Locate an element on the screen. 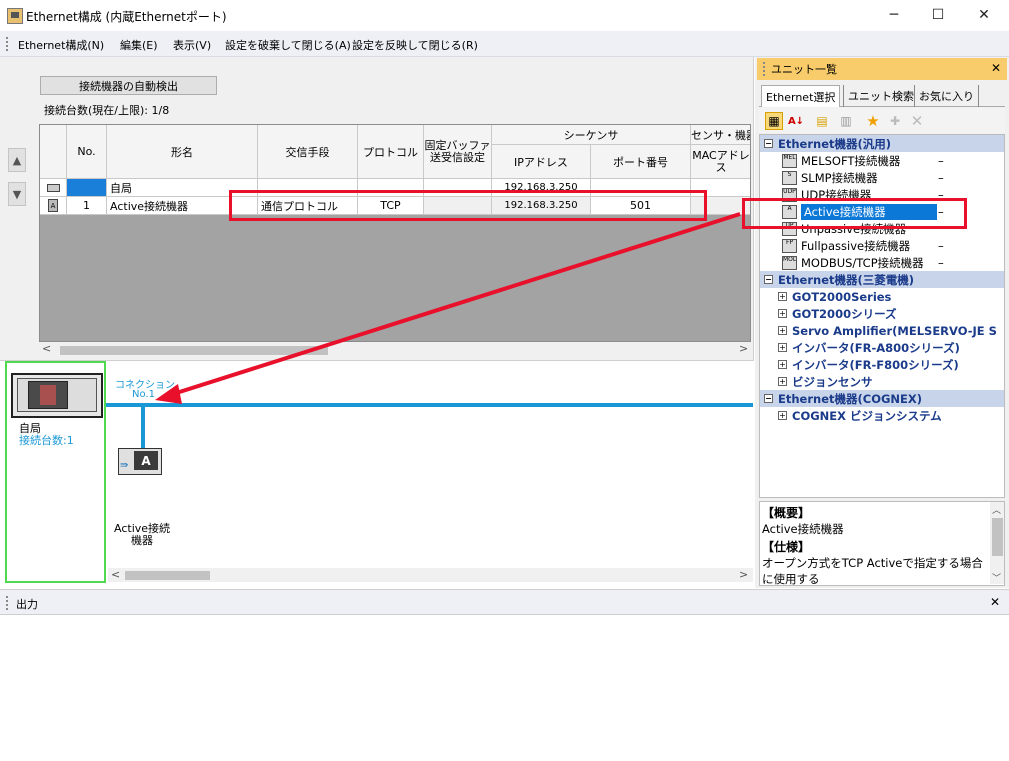 The height and width of the screenshot is (761, 1009). unit-list-grip is located at coordinates (764, 69).